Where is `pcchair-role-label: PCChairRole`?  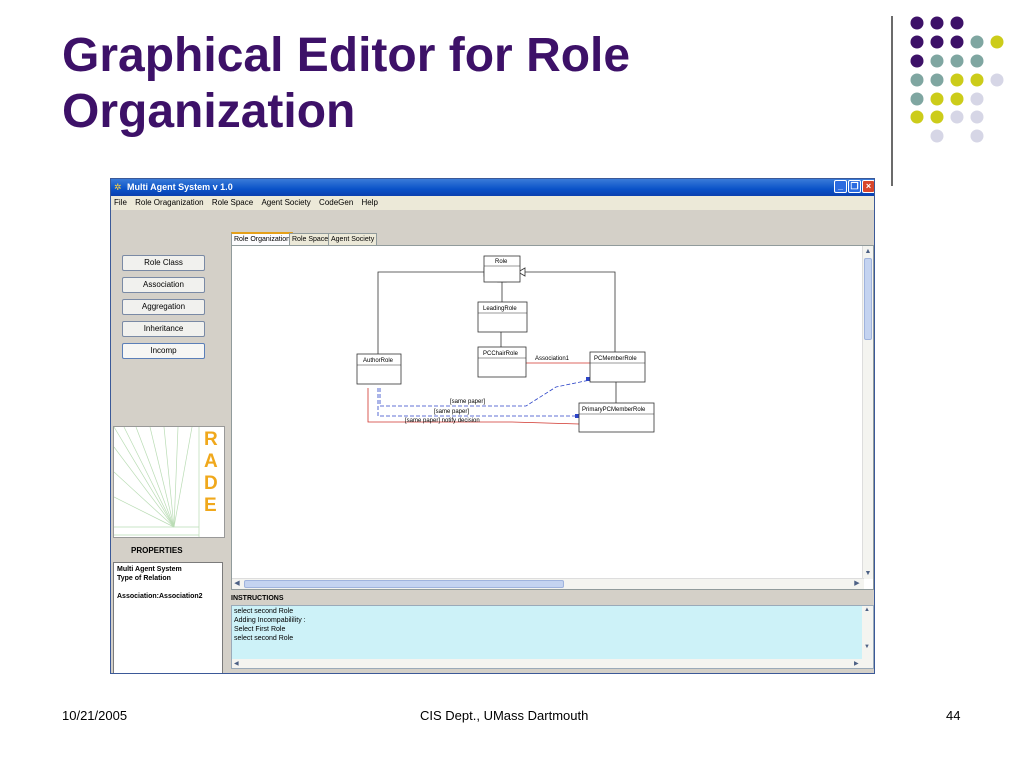
pcchair-role-label: PCChairRole is located at coordinates (501, 354).